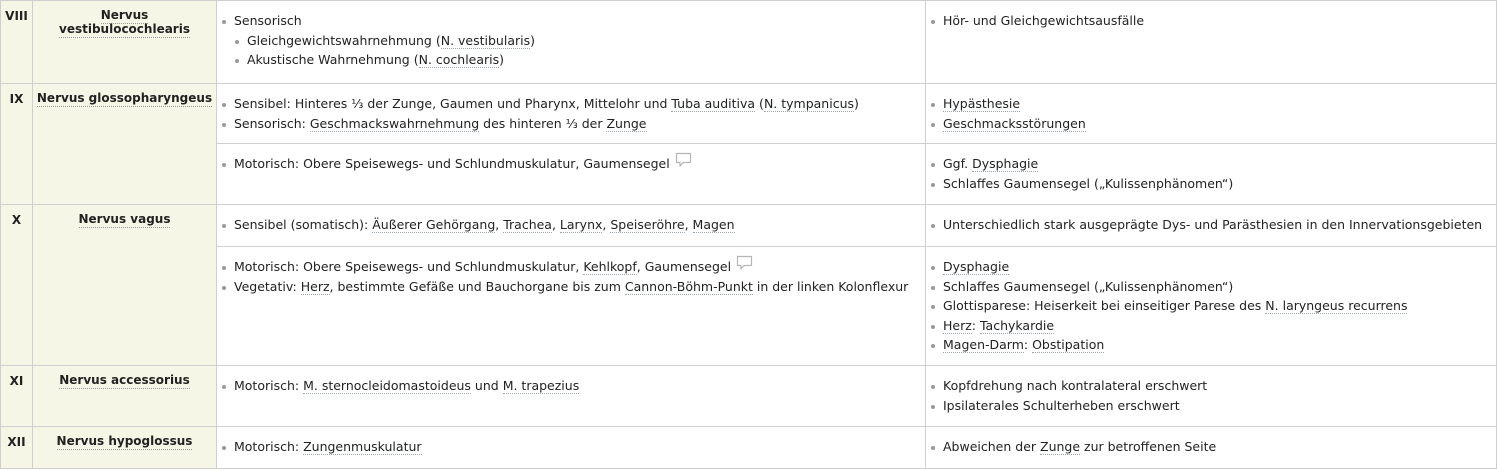 The width and height of the screenshot is (1497, 470). What do you see at coordinates (1148, 446) in the screenshot?
I see `text: zur betroffenen Seite` at bounding box center [1148, 446].